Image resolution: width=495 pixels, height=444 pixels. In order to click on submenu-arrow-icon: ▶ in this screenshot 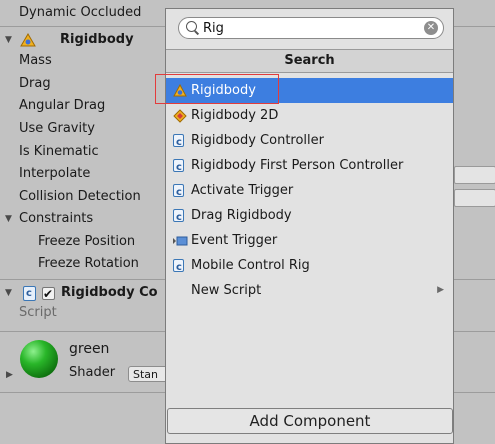, I will do `click(440, 290)`.